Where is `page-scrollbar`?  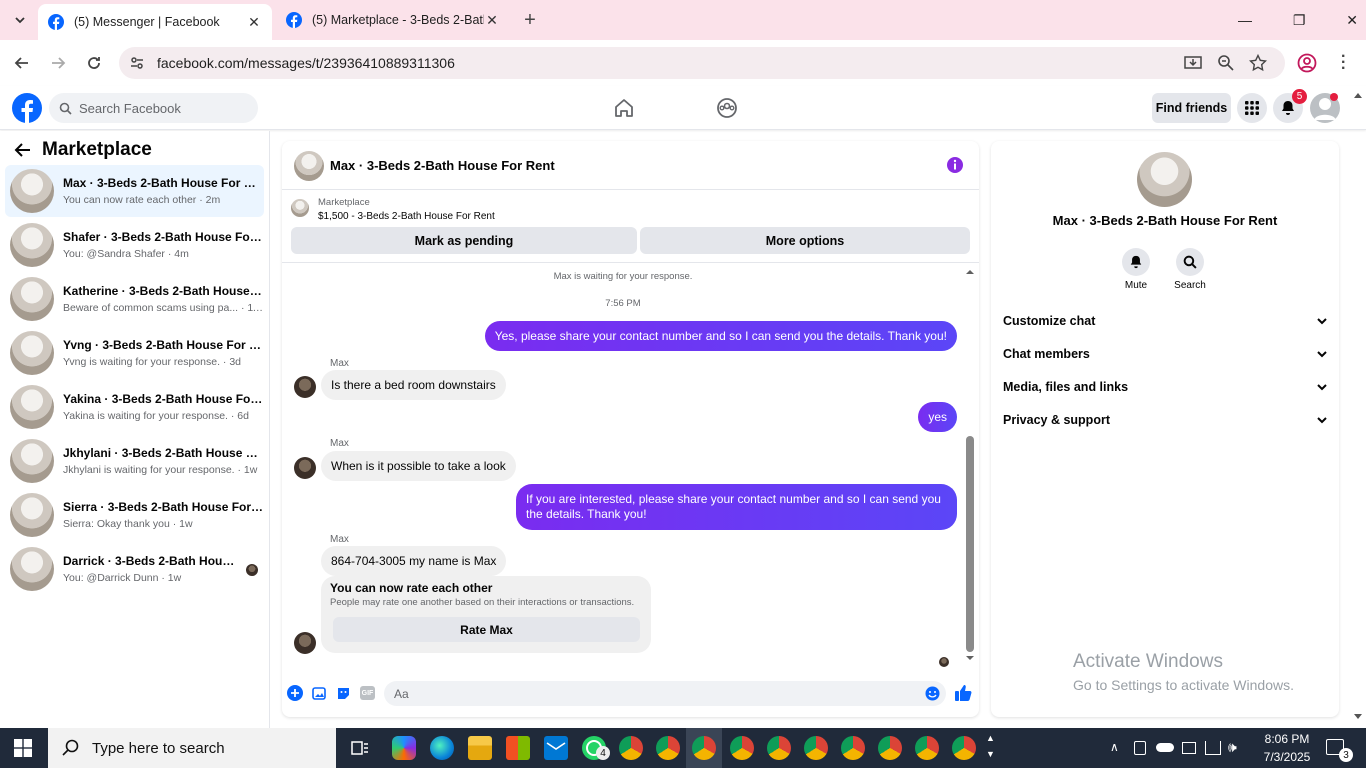 page-scrollbar is located at coordinates (1358, 408).